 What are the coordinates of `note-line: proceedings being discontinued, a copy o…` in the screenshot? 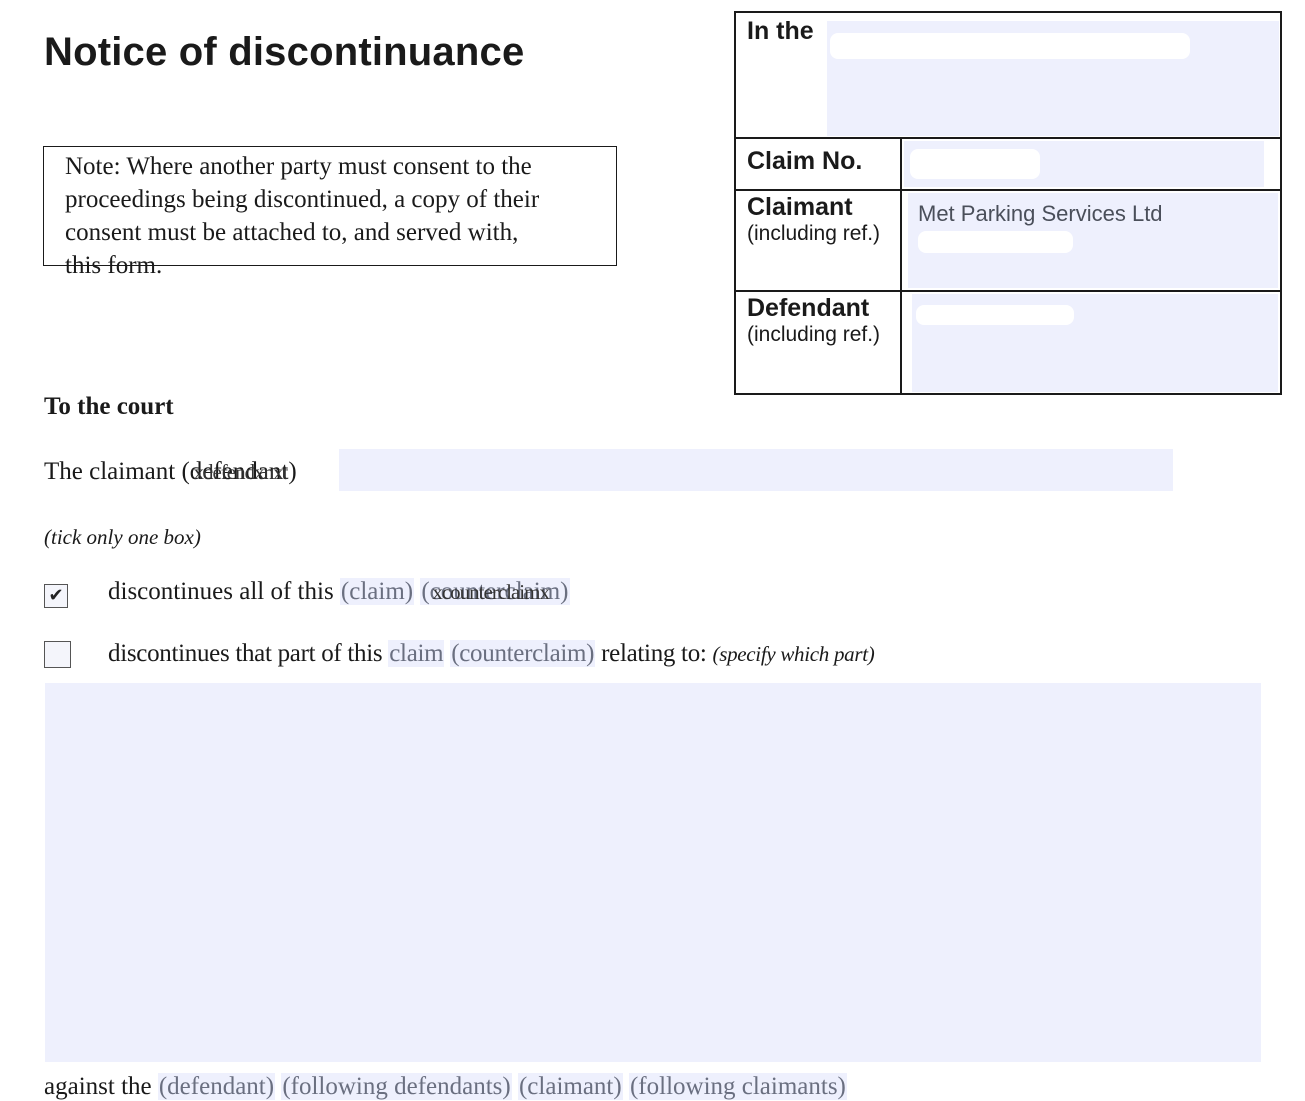 It's located at (302, 199).